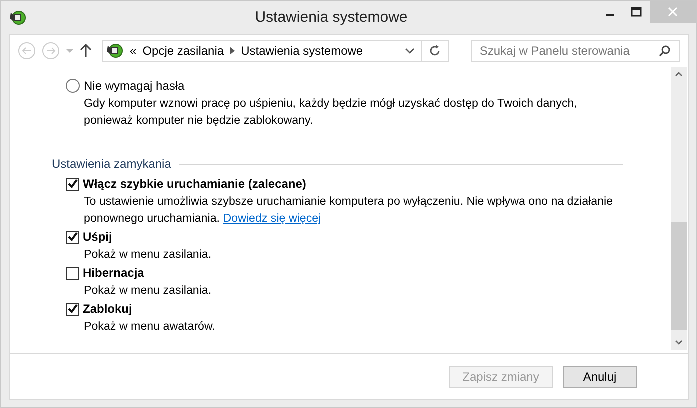 Image resolution: width=697 pixels, height=408 pixels. What do you see at coordinates (194, 184) in the screenshot?
I see `option-label: Włącz szybkie uruchamianie (zalecane)` at bounding box center [194, 184].